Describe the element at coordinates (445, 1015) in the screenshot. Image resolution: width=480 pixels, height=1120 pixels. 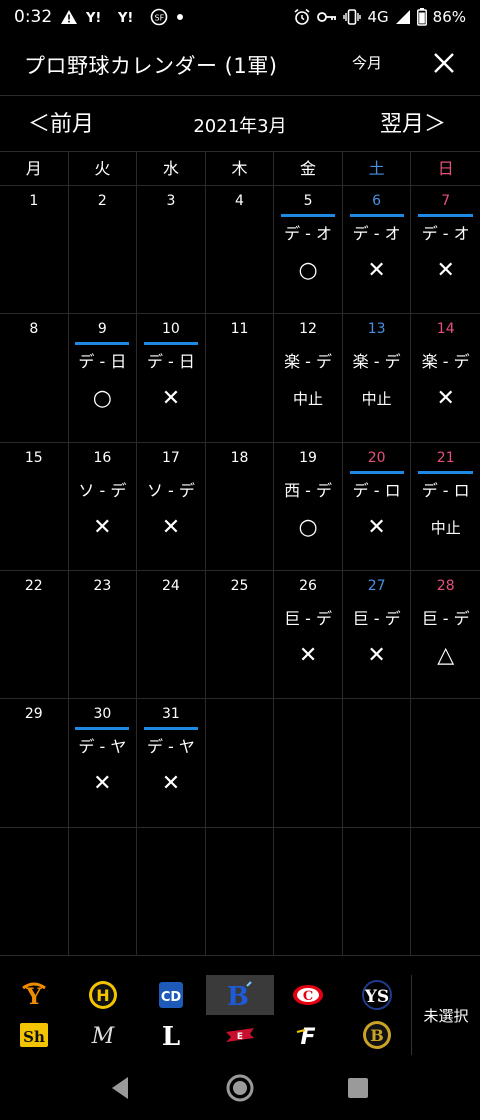
I see `unselected-button: 未選択` at that location.